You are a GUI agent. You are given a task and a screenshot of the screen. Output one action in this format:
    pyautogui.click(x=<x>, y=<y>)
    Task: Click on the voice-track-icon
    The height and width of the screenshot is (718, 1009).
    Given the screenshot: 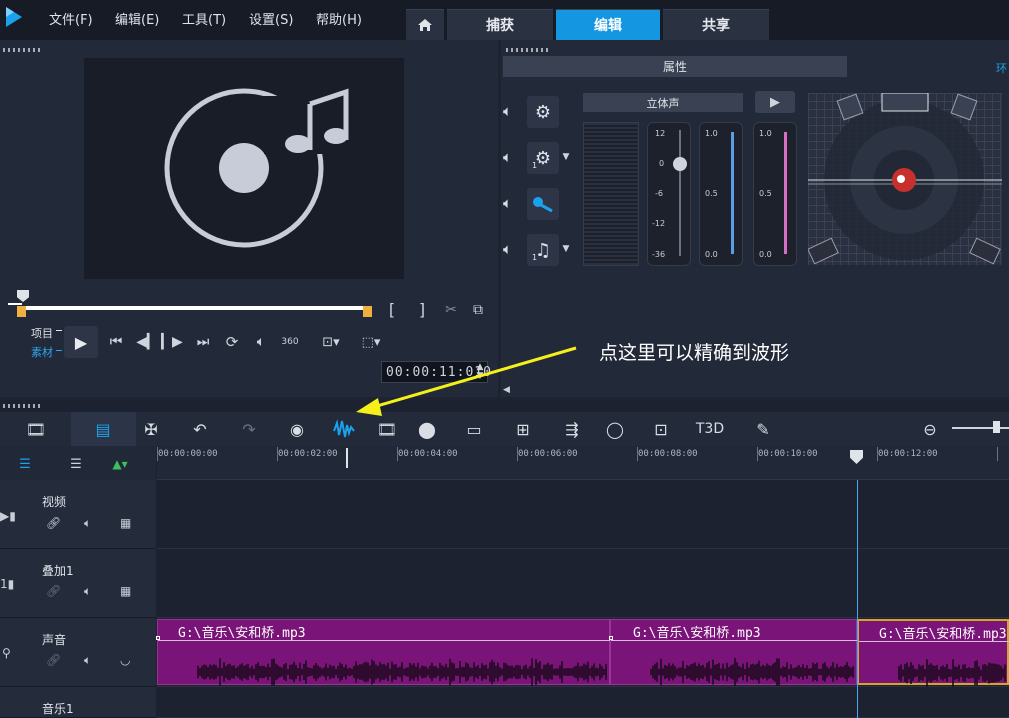 What is the action you would take?
    pyautogui.click(x=543, y=204)
    